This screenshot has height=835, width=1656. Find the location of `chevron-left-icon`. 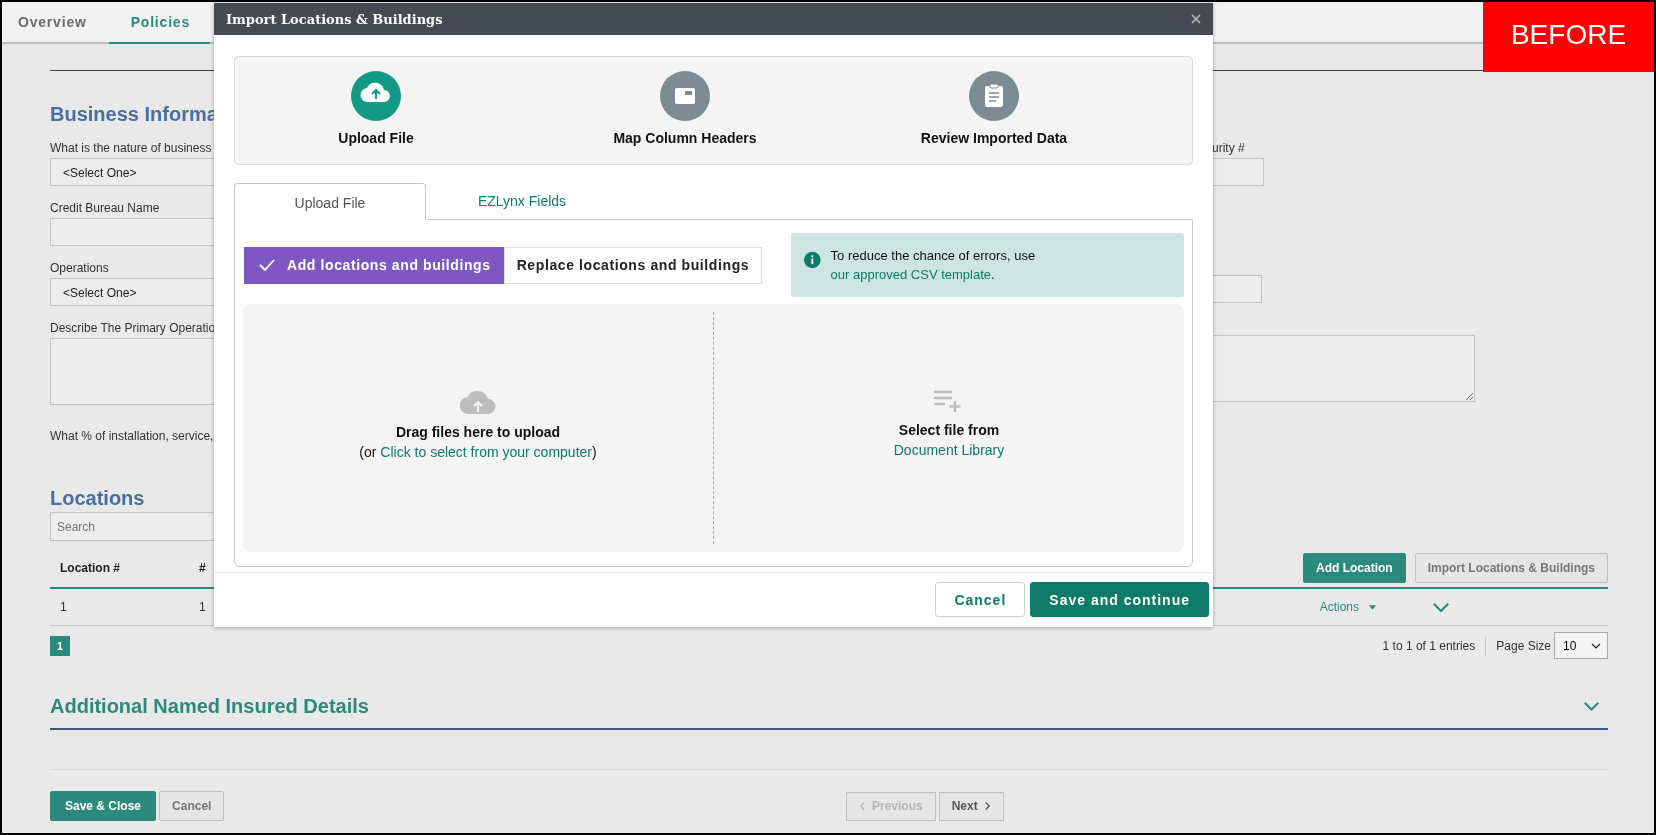

chevron-left-icon is located at coordinates (862, 806).